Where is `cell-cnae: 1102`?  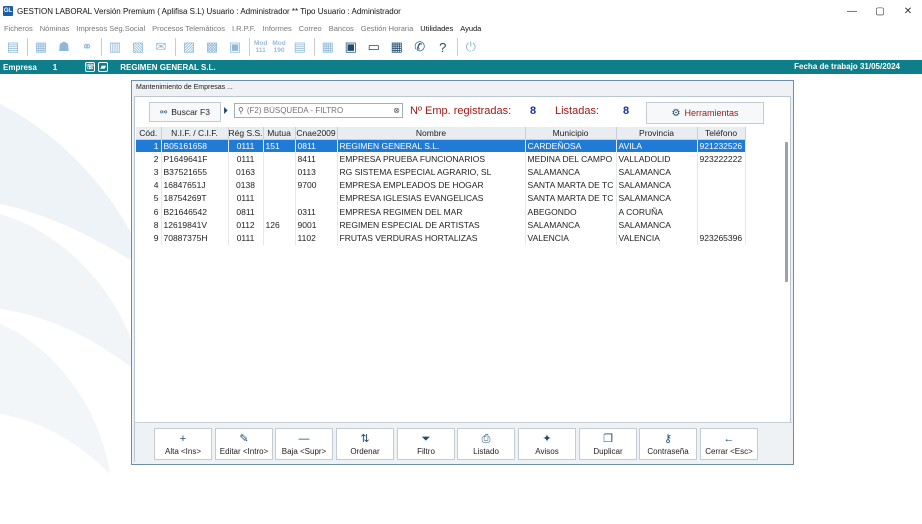 cell-cnae: 1102 is located at coordinates (316, 238).